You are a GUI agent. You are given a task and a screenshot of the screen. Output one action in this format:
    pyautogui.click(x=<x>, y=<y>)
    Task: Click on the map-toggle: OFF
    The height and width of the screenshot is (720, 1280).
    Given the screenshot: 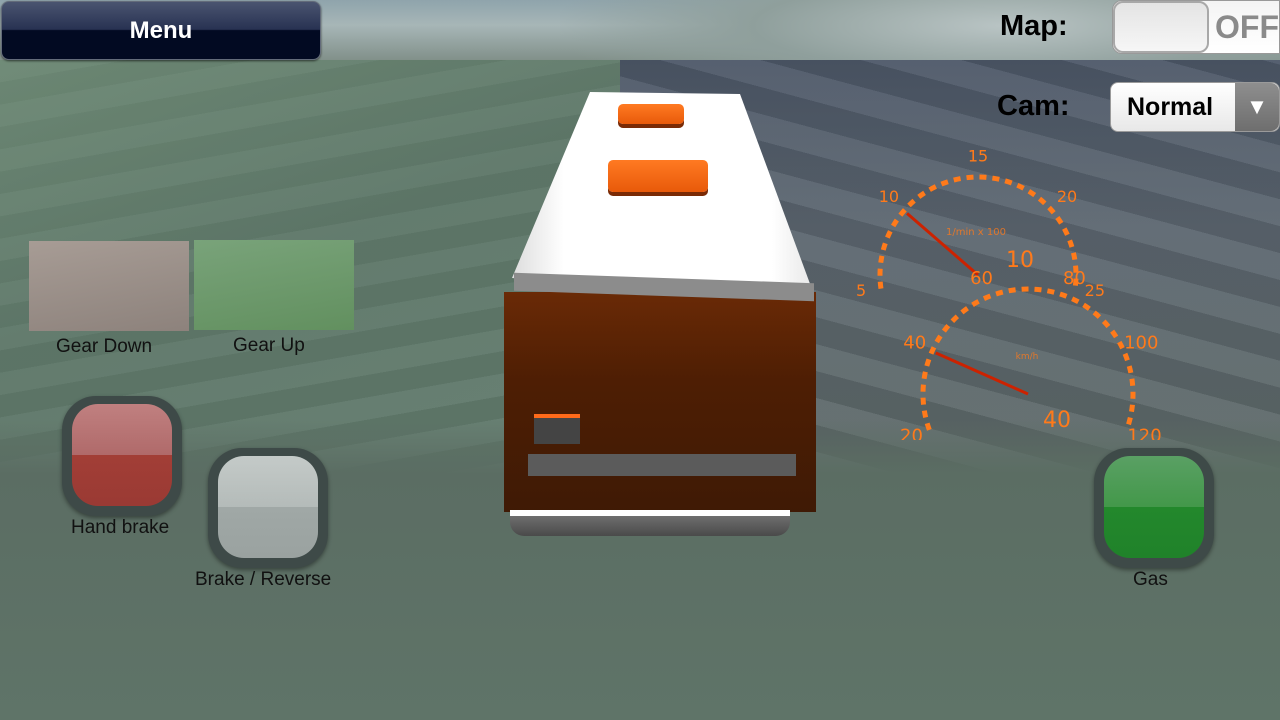 What is the action you would take?
    pyautogui.click(x=1196, y=27)
    